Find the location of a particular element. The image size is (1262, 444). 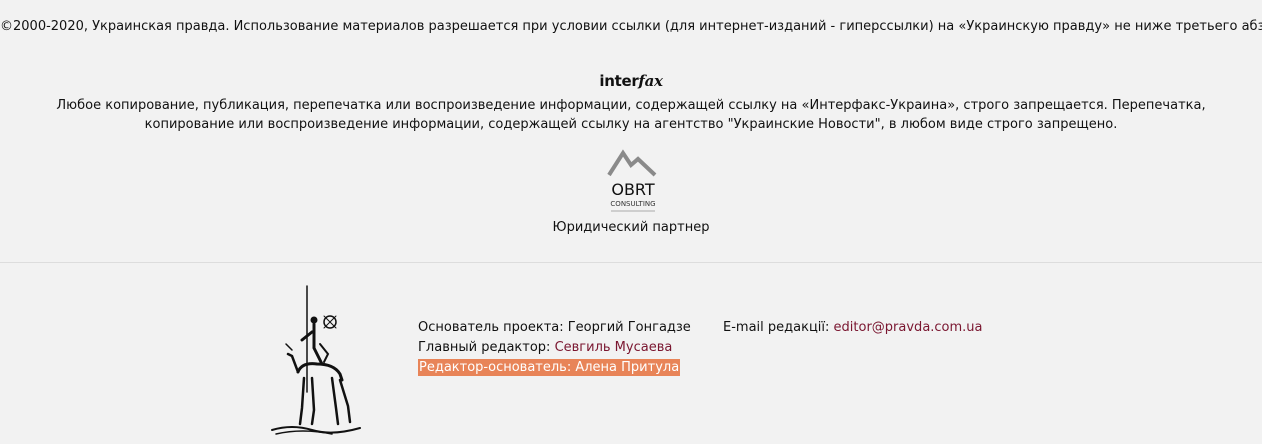

interfax-logo: interfax is located at coordinates (631, 81).